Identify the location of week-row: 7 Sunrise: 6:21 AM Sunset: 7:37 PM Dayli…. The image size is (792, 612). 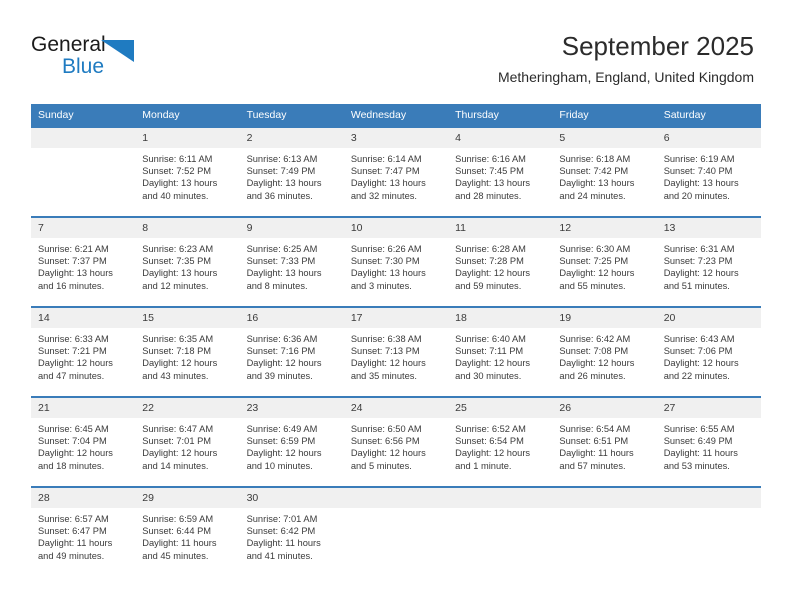
(396, 261).